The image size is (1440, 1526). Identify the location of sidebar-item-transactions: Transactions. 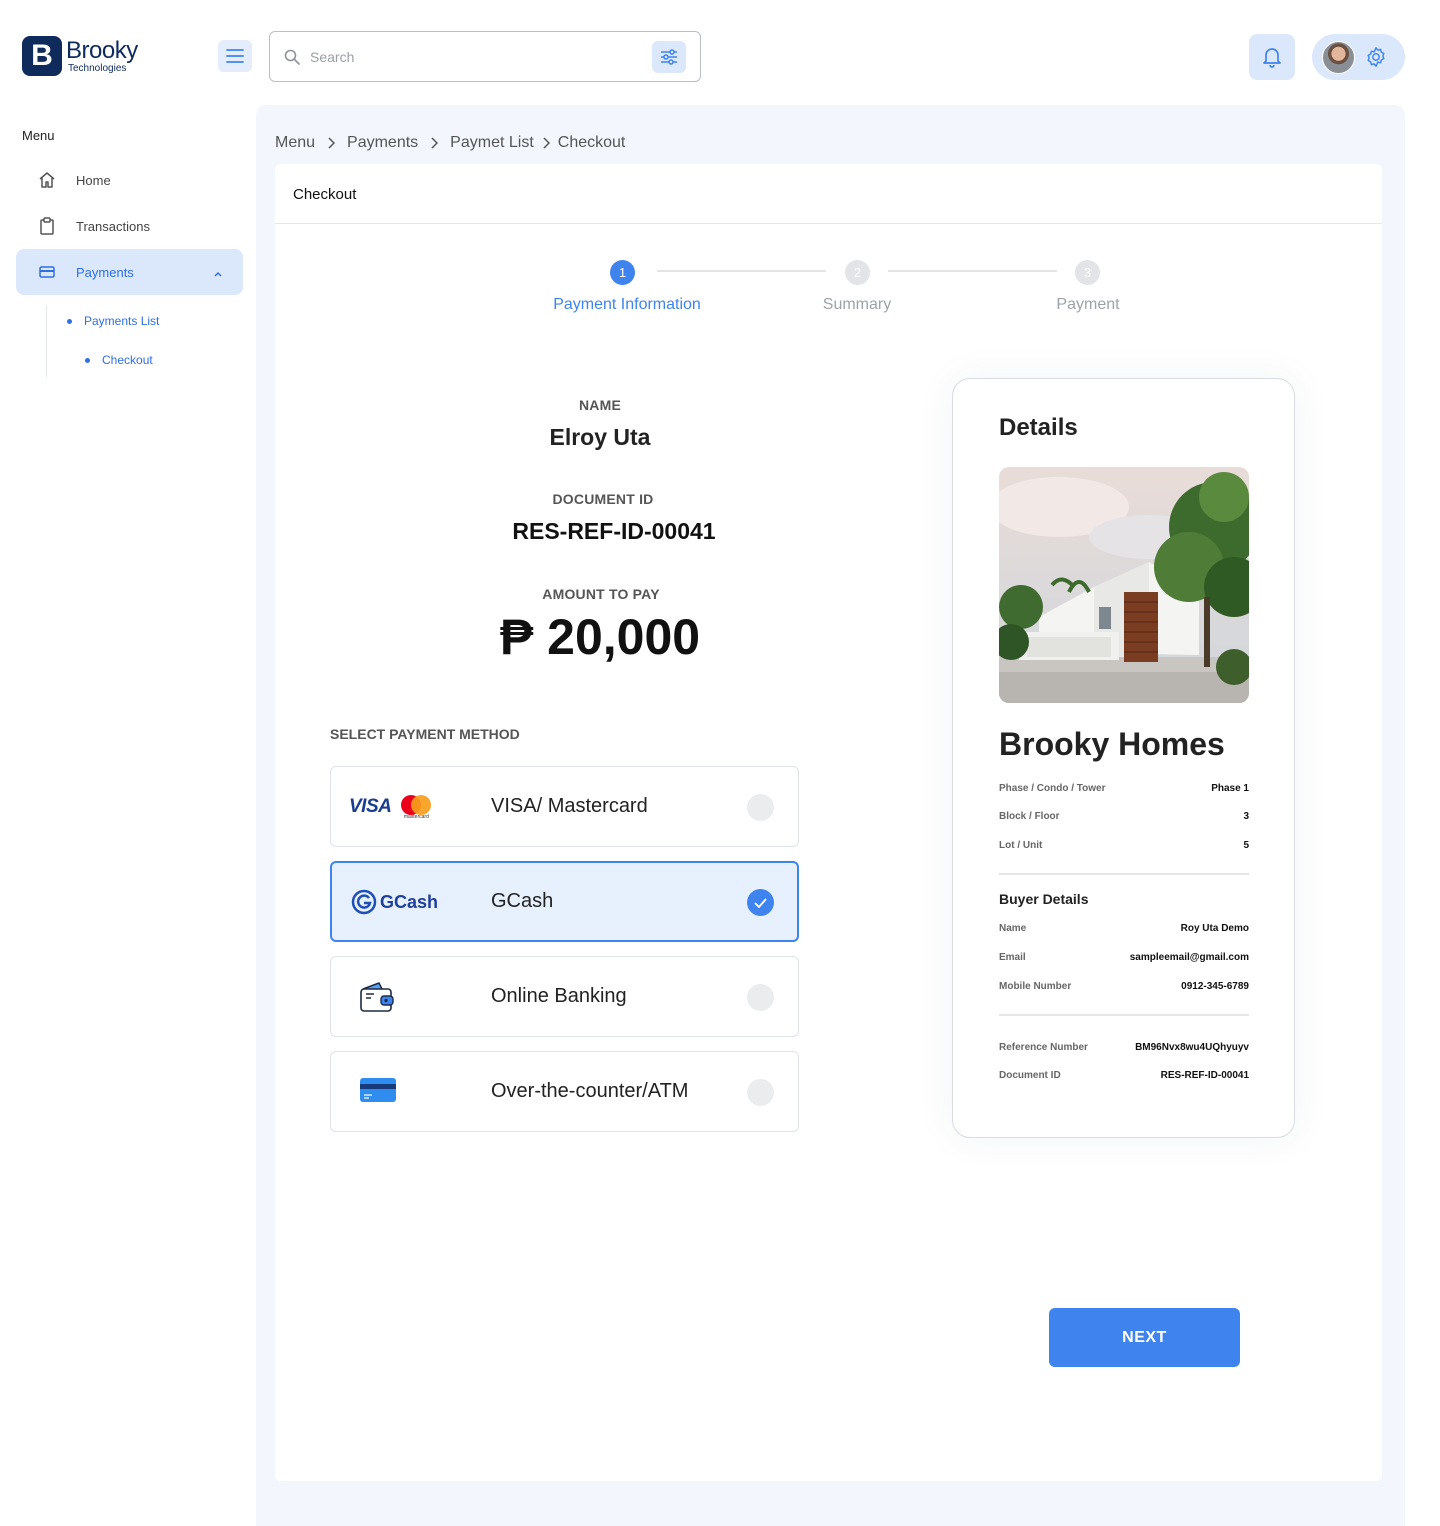
(129, 226).